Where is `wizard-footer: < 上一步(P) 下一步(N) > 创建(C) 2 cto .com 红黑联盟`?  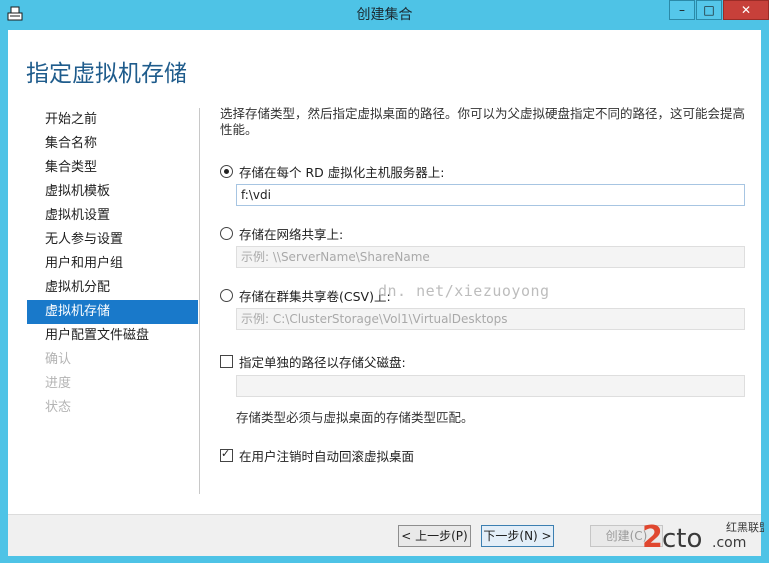 wizard-footer: < 上一步(P) 下一步(N) > 创建(C) 2 cto .com 红黑联盟 is located at coordinates (386, 535).